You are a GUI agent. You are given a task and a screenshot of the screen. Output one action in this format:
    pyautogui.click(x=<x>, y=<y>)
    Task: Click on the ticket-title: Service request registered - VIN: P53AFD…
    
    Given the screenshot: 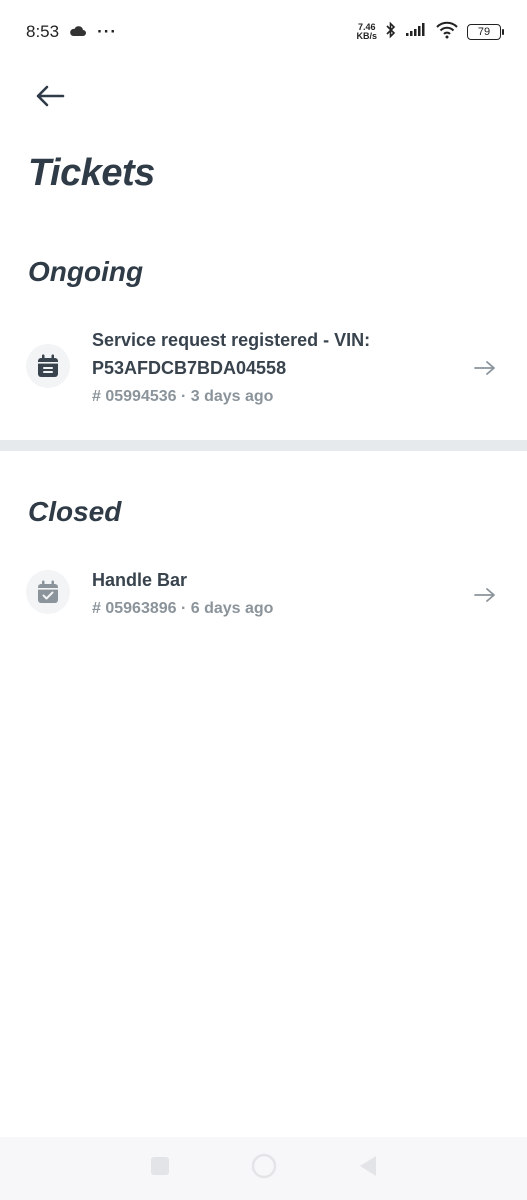 What is the action you would take?
    pyautogui.click(x=231, y=354)
    